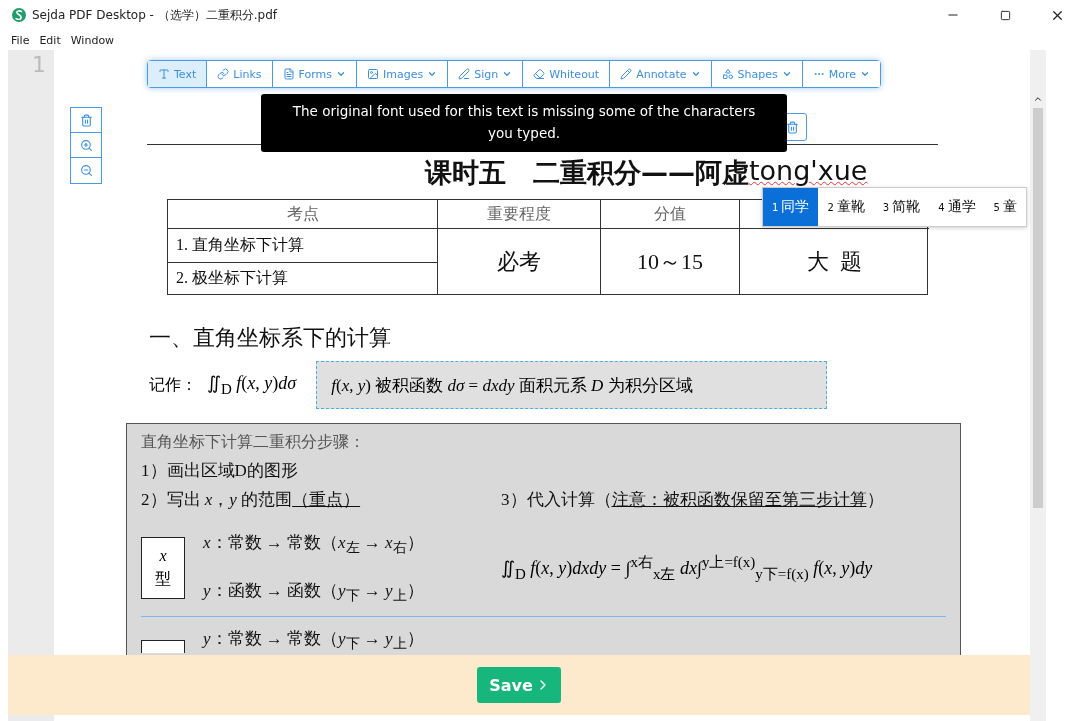  What do you see at coordinates (556, 500) in the screenshot?
I see `step-text: 3）代入计算（` at bounding box center [556, 500].